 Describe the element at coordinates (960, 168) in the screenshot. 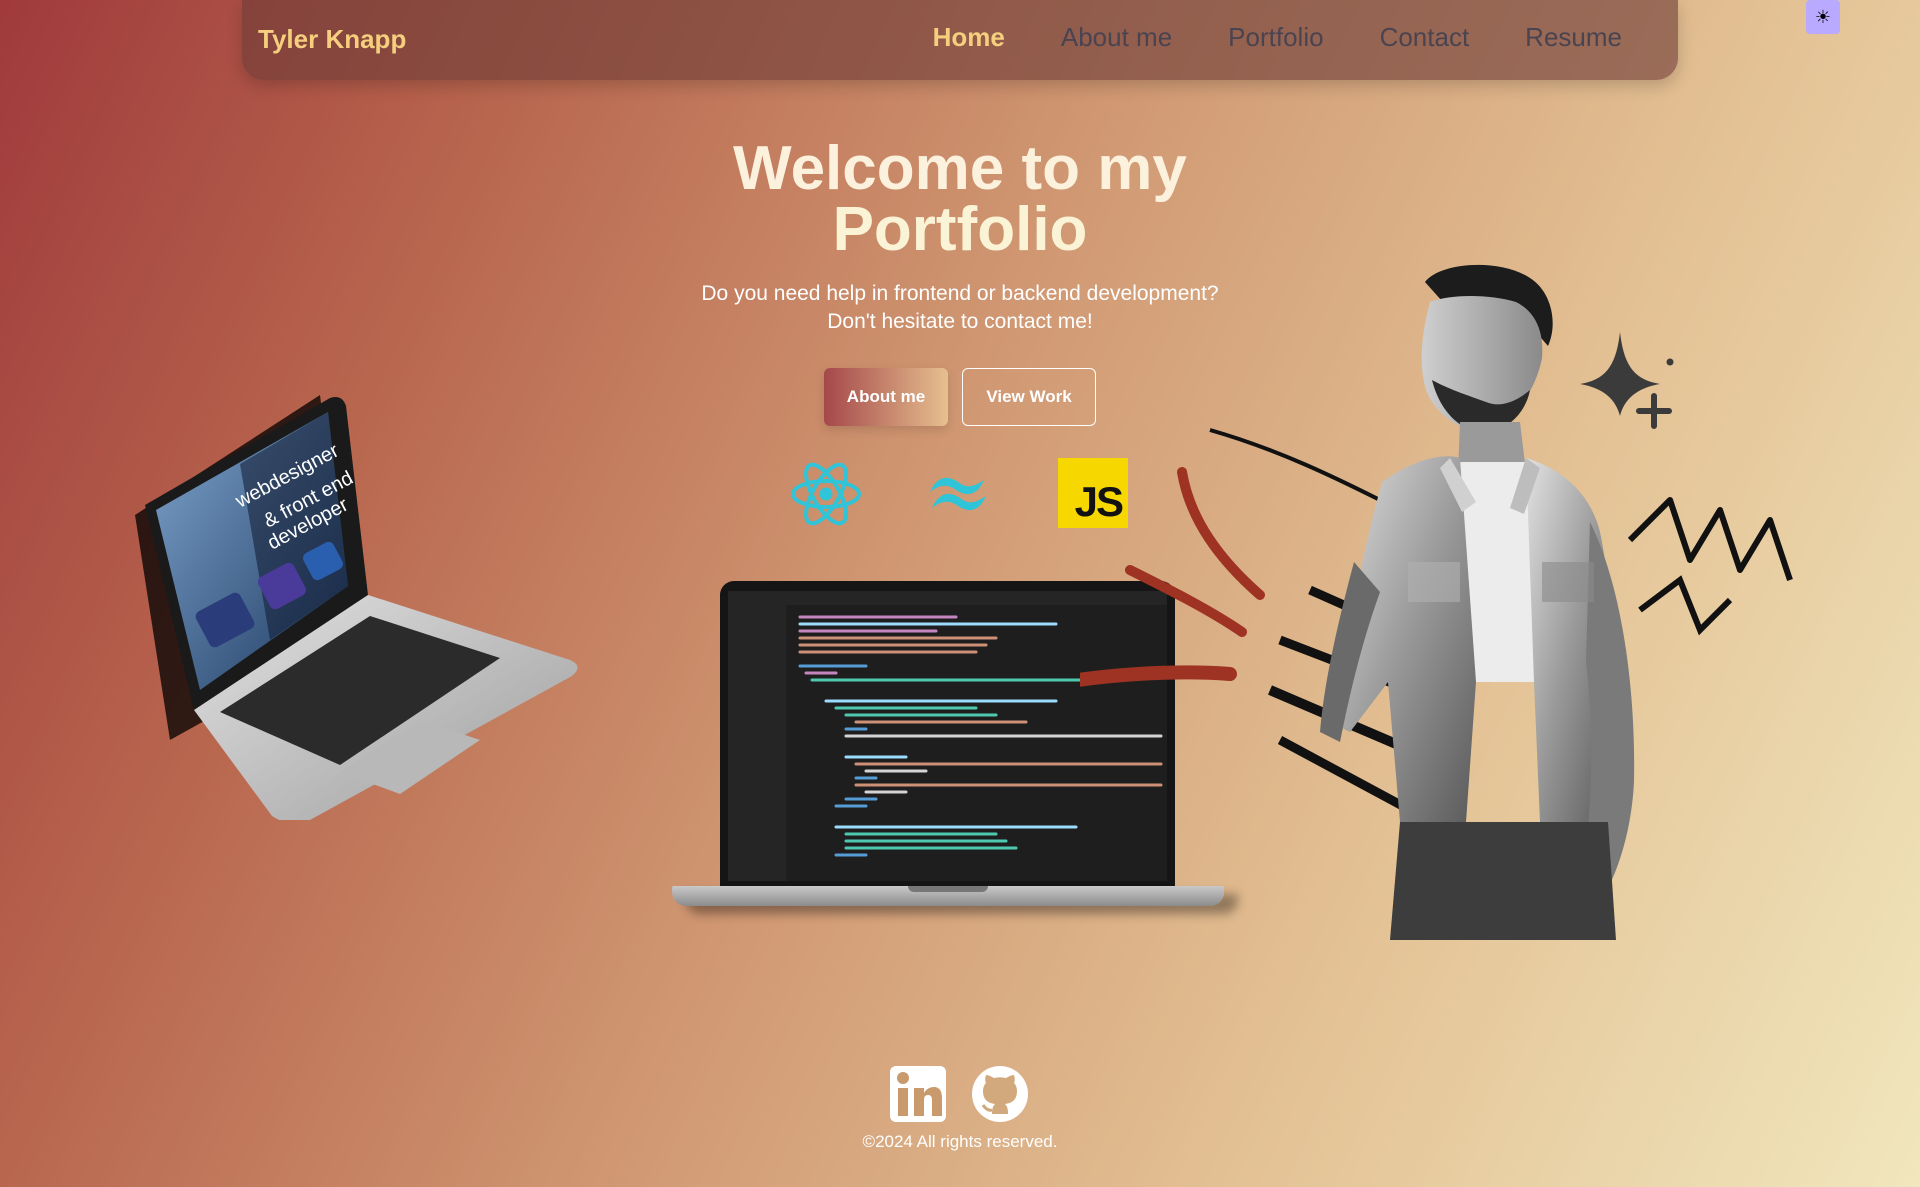

I see `hero-title-line1: Welcome to my` at that location.